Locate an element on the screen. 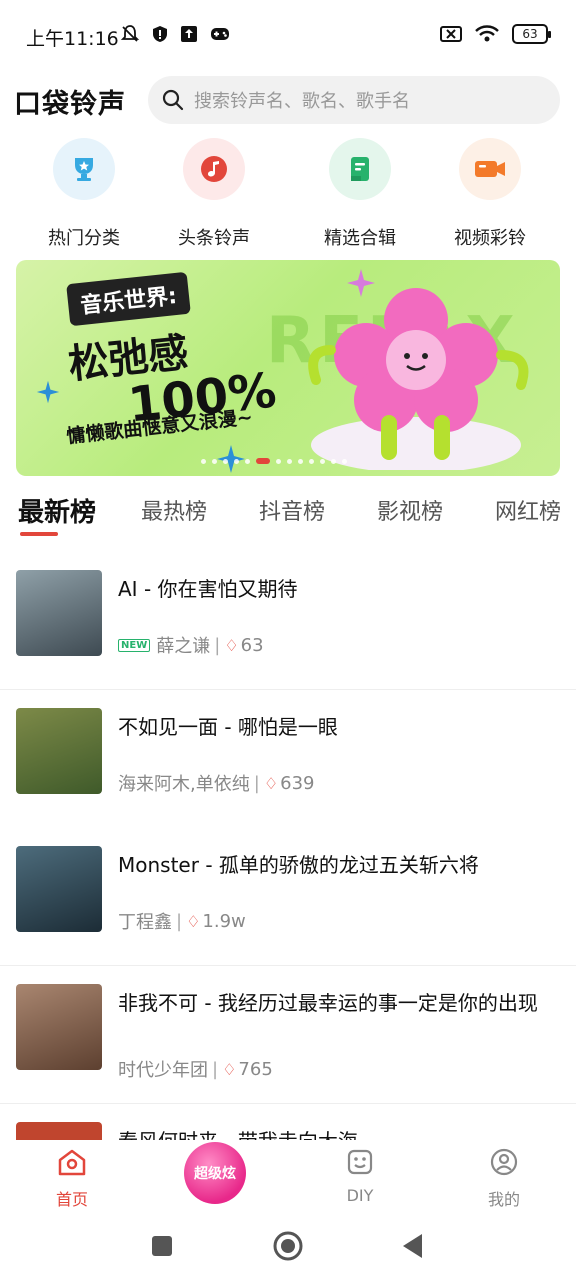 The width and height of the screenshot is (576, 1280). song-title: 春风何时来 - 带我走向大海 is located at coordinates (333, 1131).